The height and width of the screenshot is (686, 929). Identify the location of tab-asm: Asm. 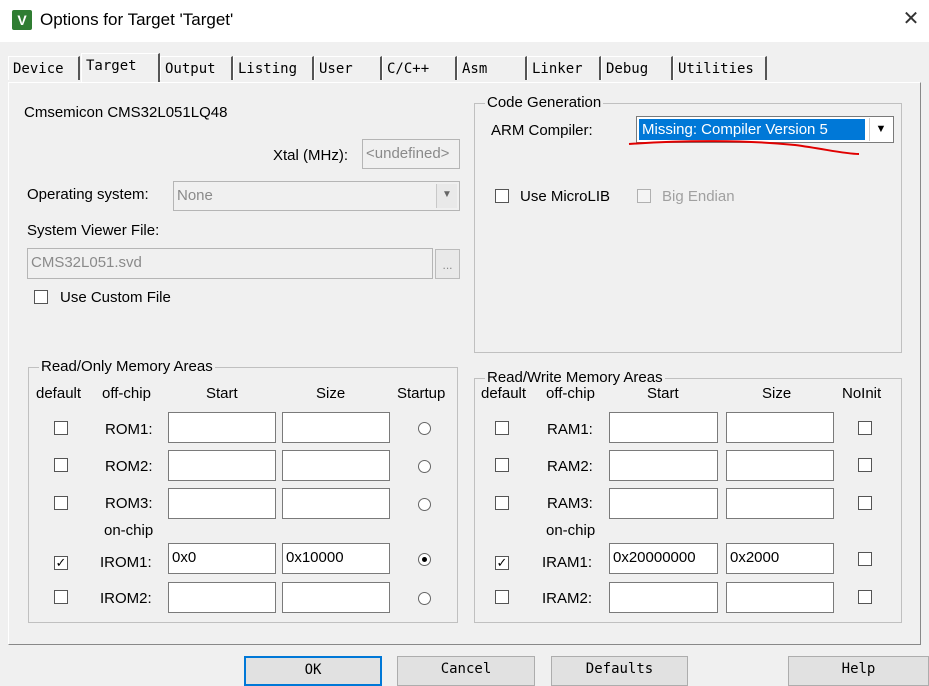
(492, 68).